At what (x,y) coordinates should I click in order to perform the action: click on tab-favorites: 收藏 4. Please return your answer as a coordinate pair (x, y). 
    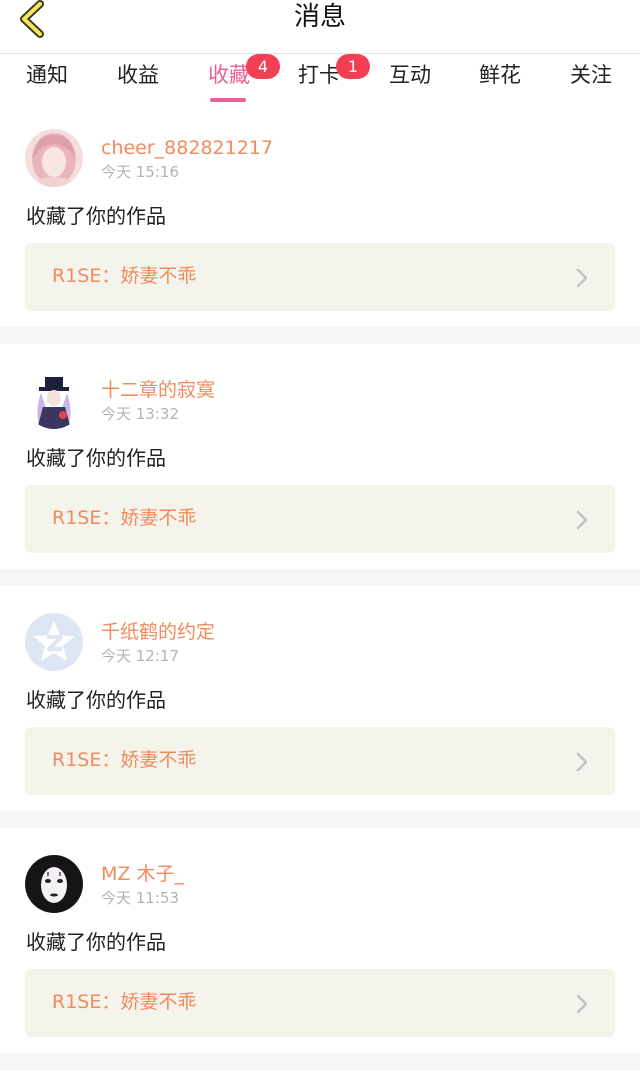
    Looking at the image, I should click on (237, 78).